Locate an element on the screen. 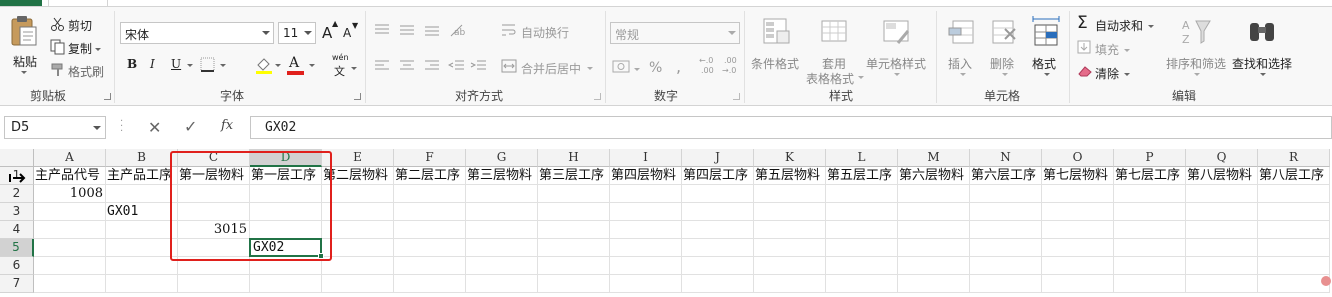 The height and width of the screenshot is (297, 1332). cell-e1: 第二层物料 is located at coordinates (358, 176).